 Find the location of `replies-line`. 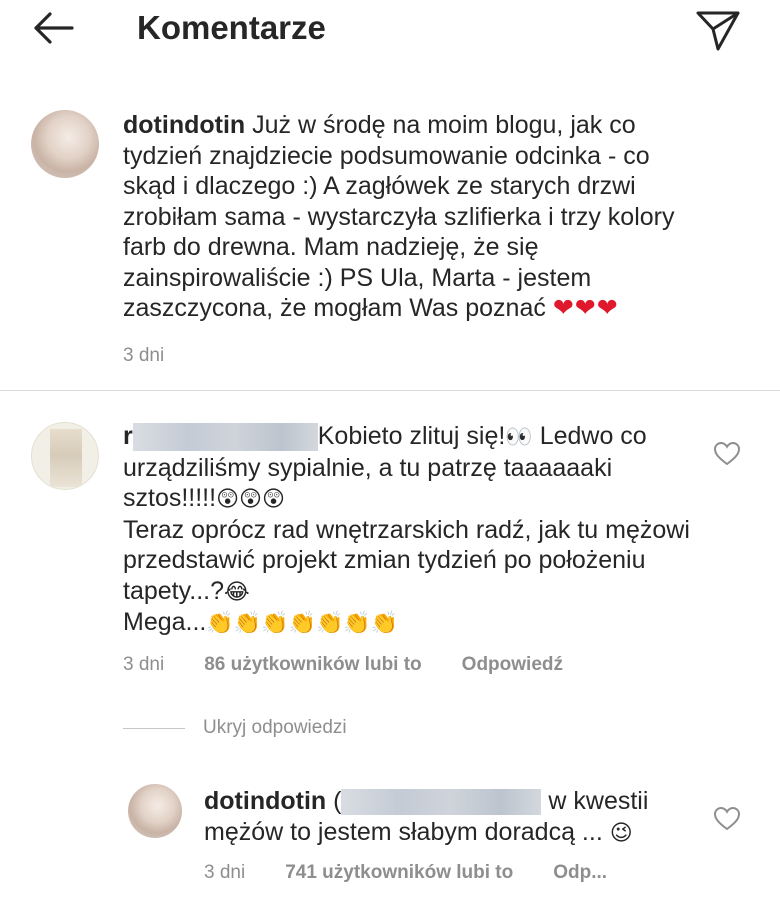

replies-line is located at coordinates (154, 728).